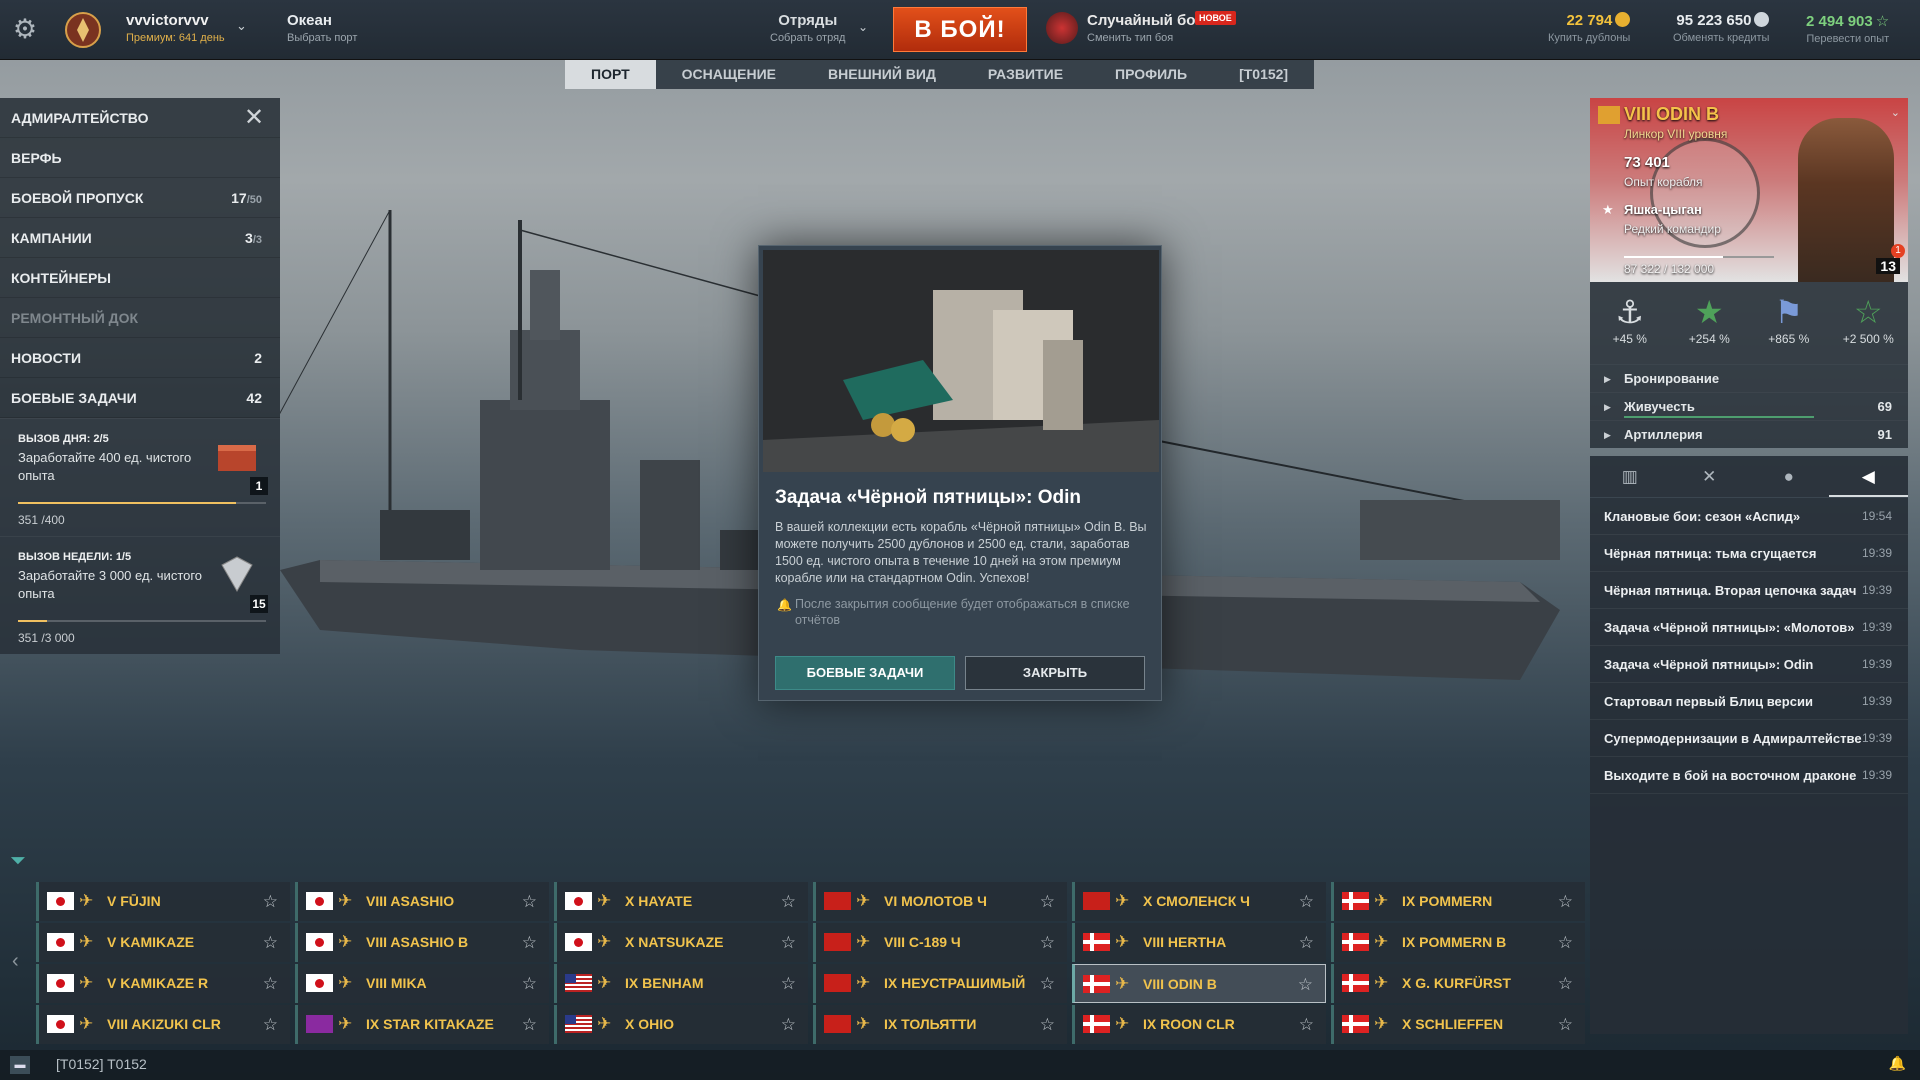  I want to click on ship-card-item: ✈ V FŪJIN ☆, so click(163, 901).